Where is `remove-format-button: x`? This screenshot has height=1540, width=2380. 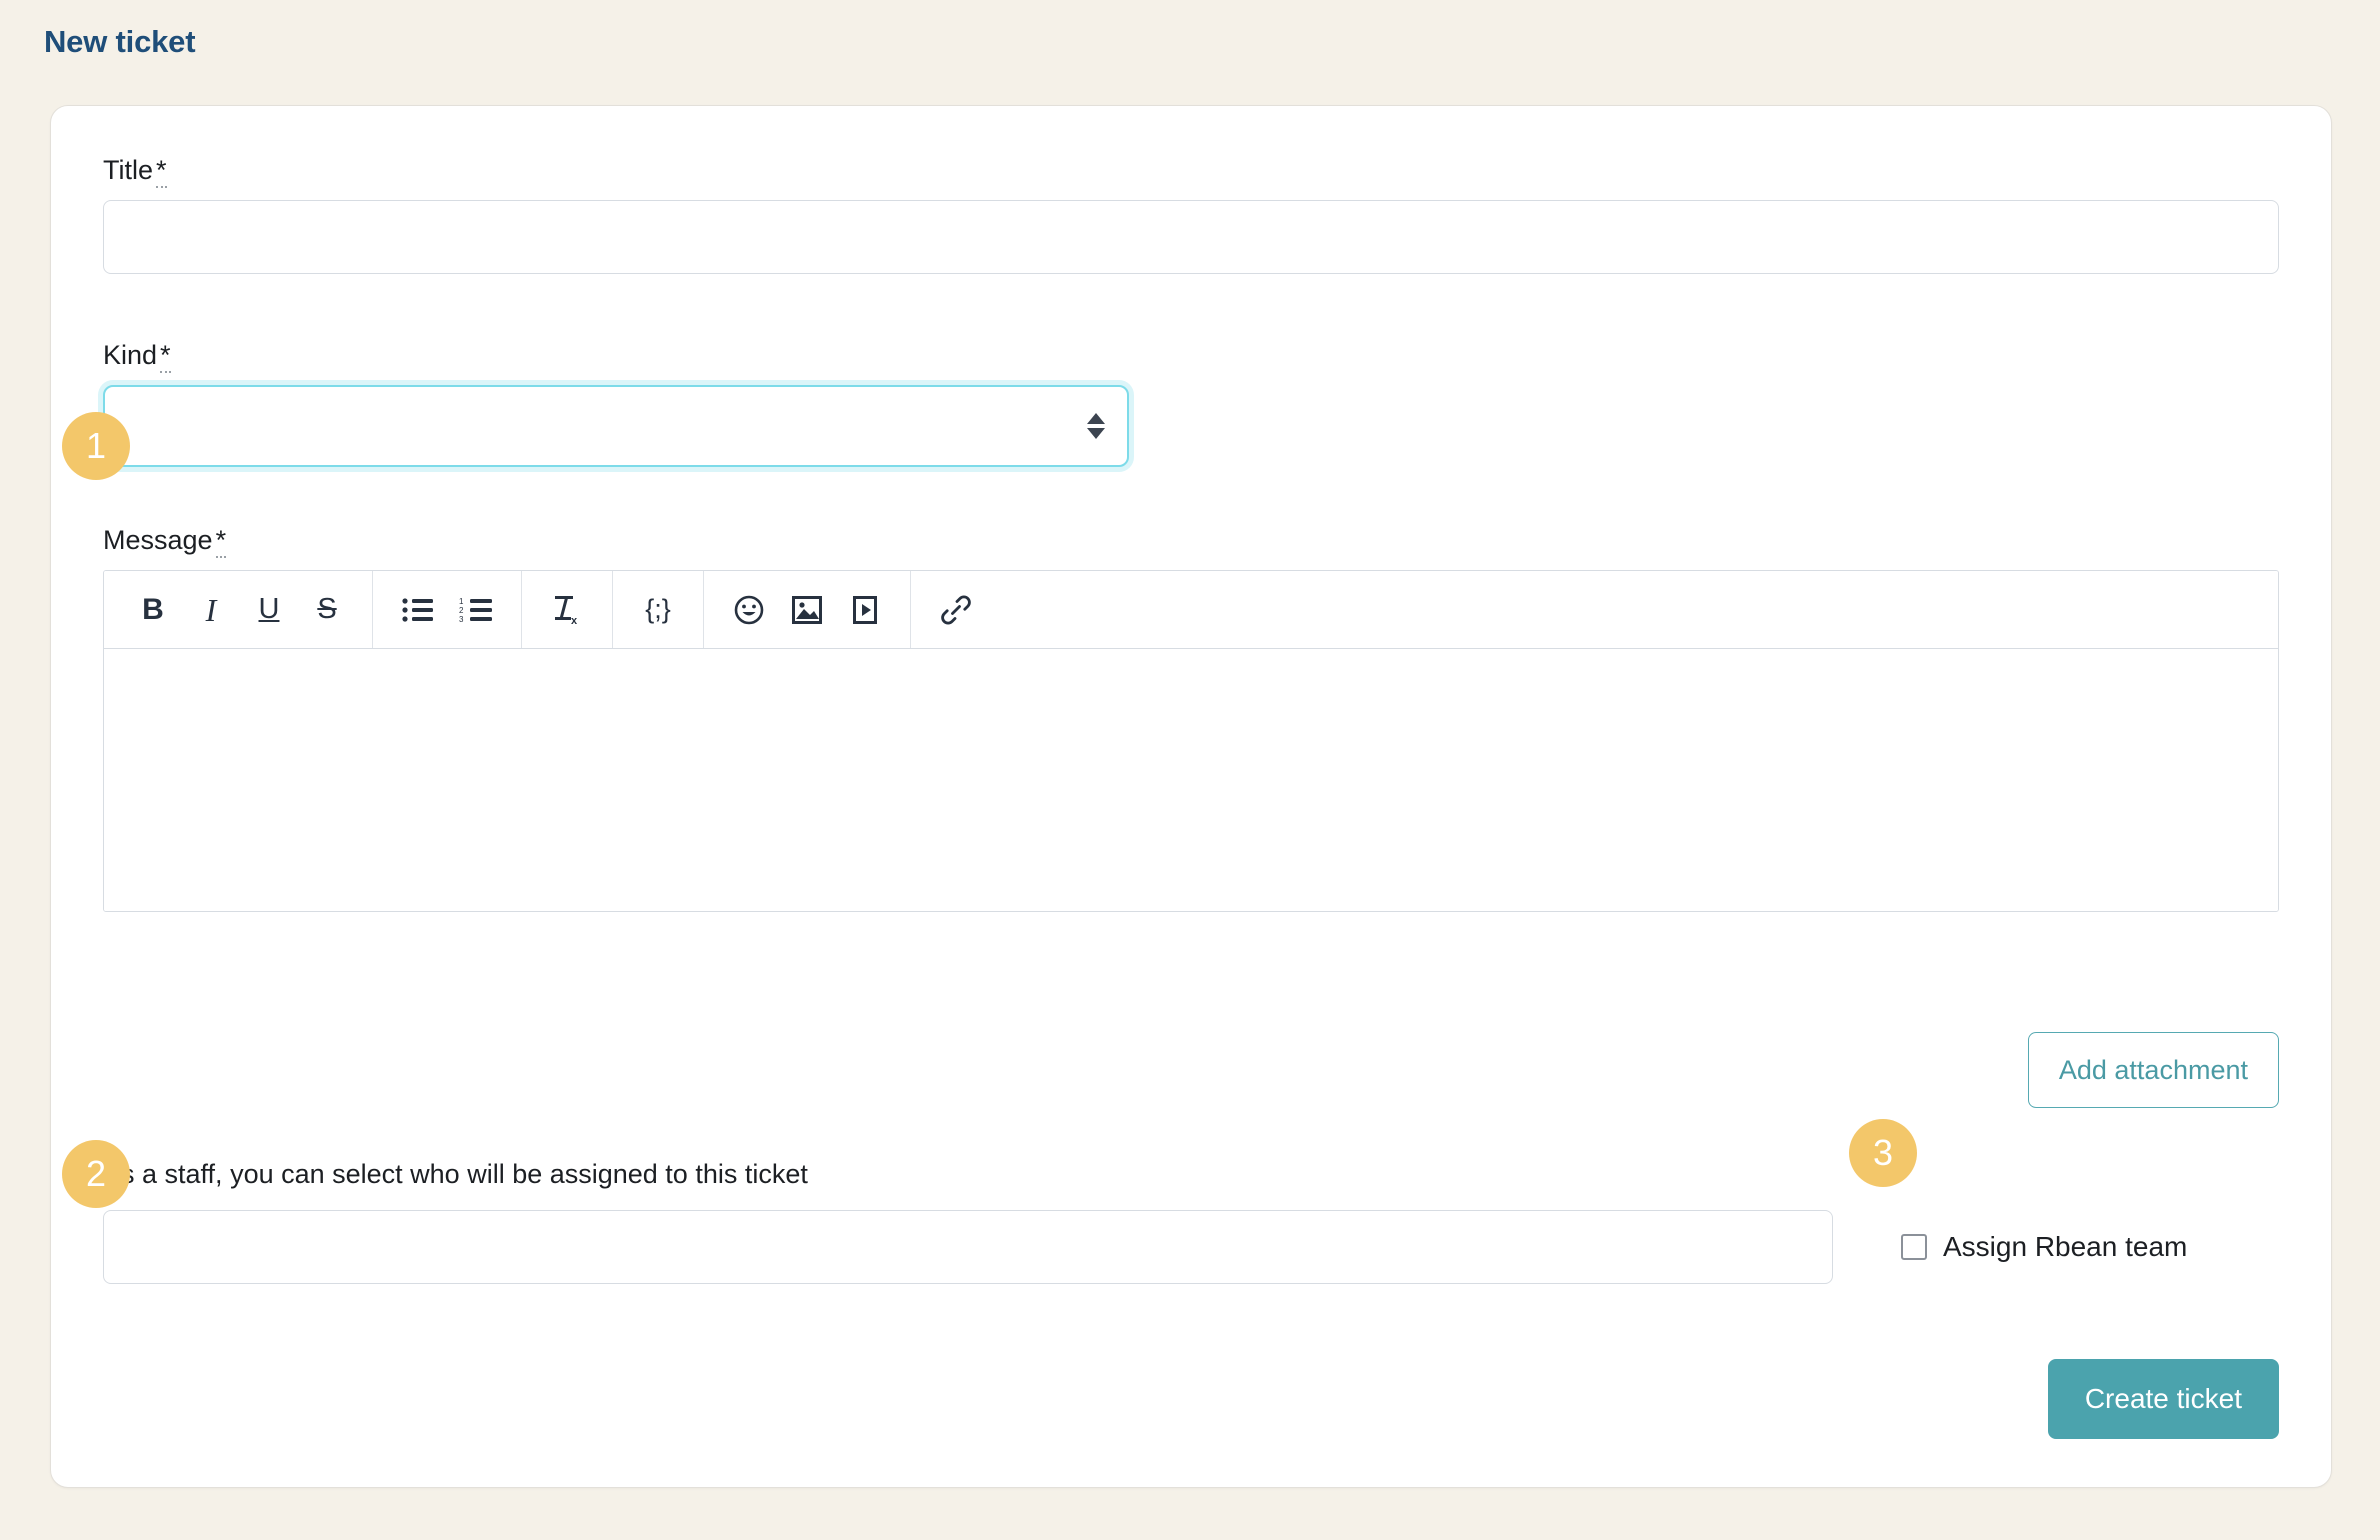 remove-format-button: x is located at coordinates (567, 610).